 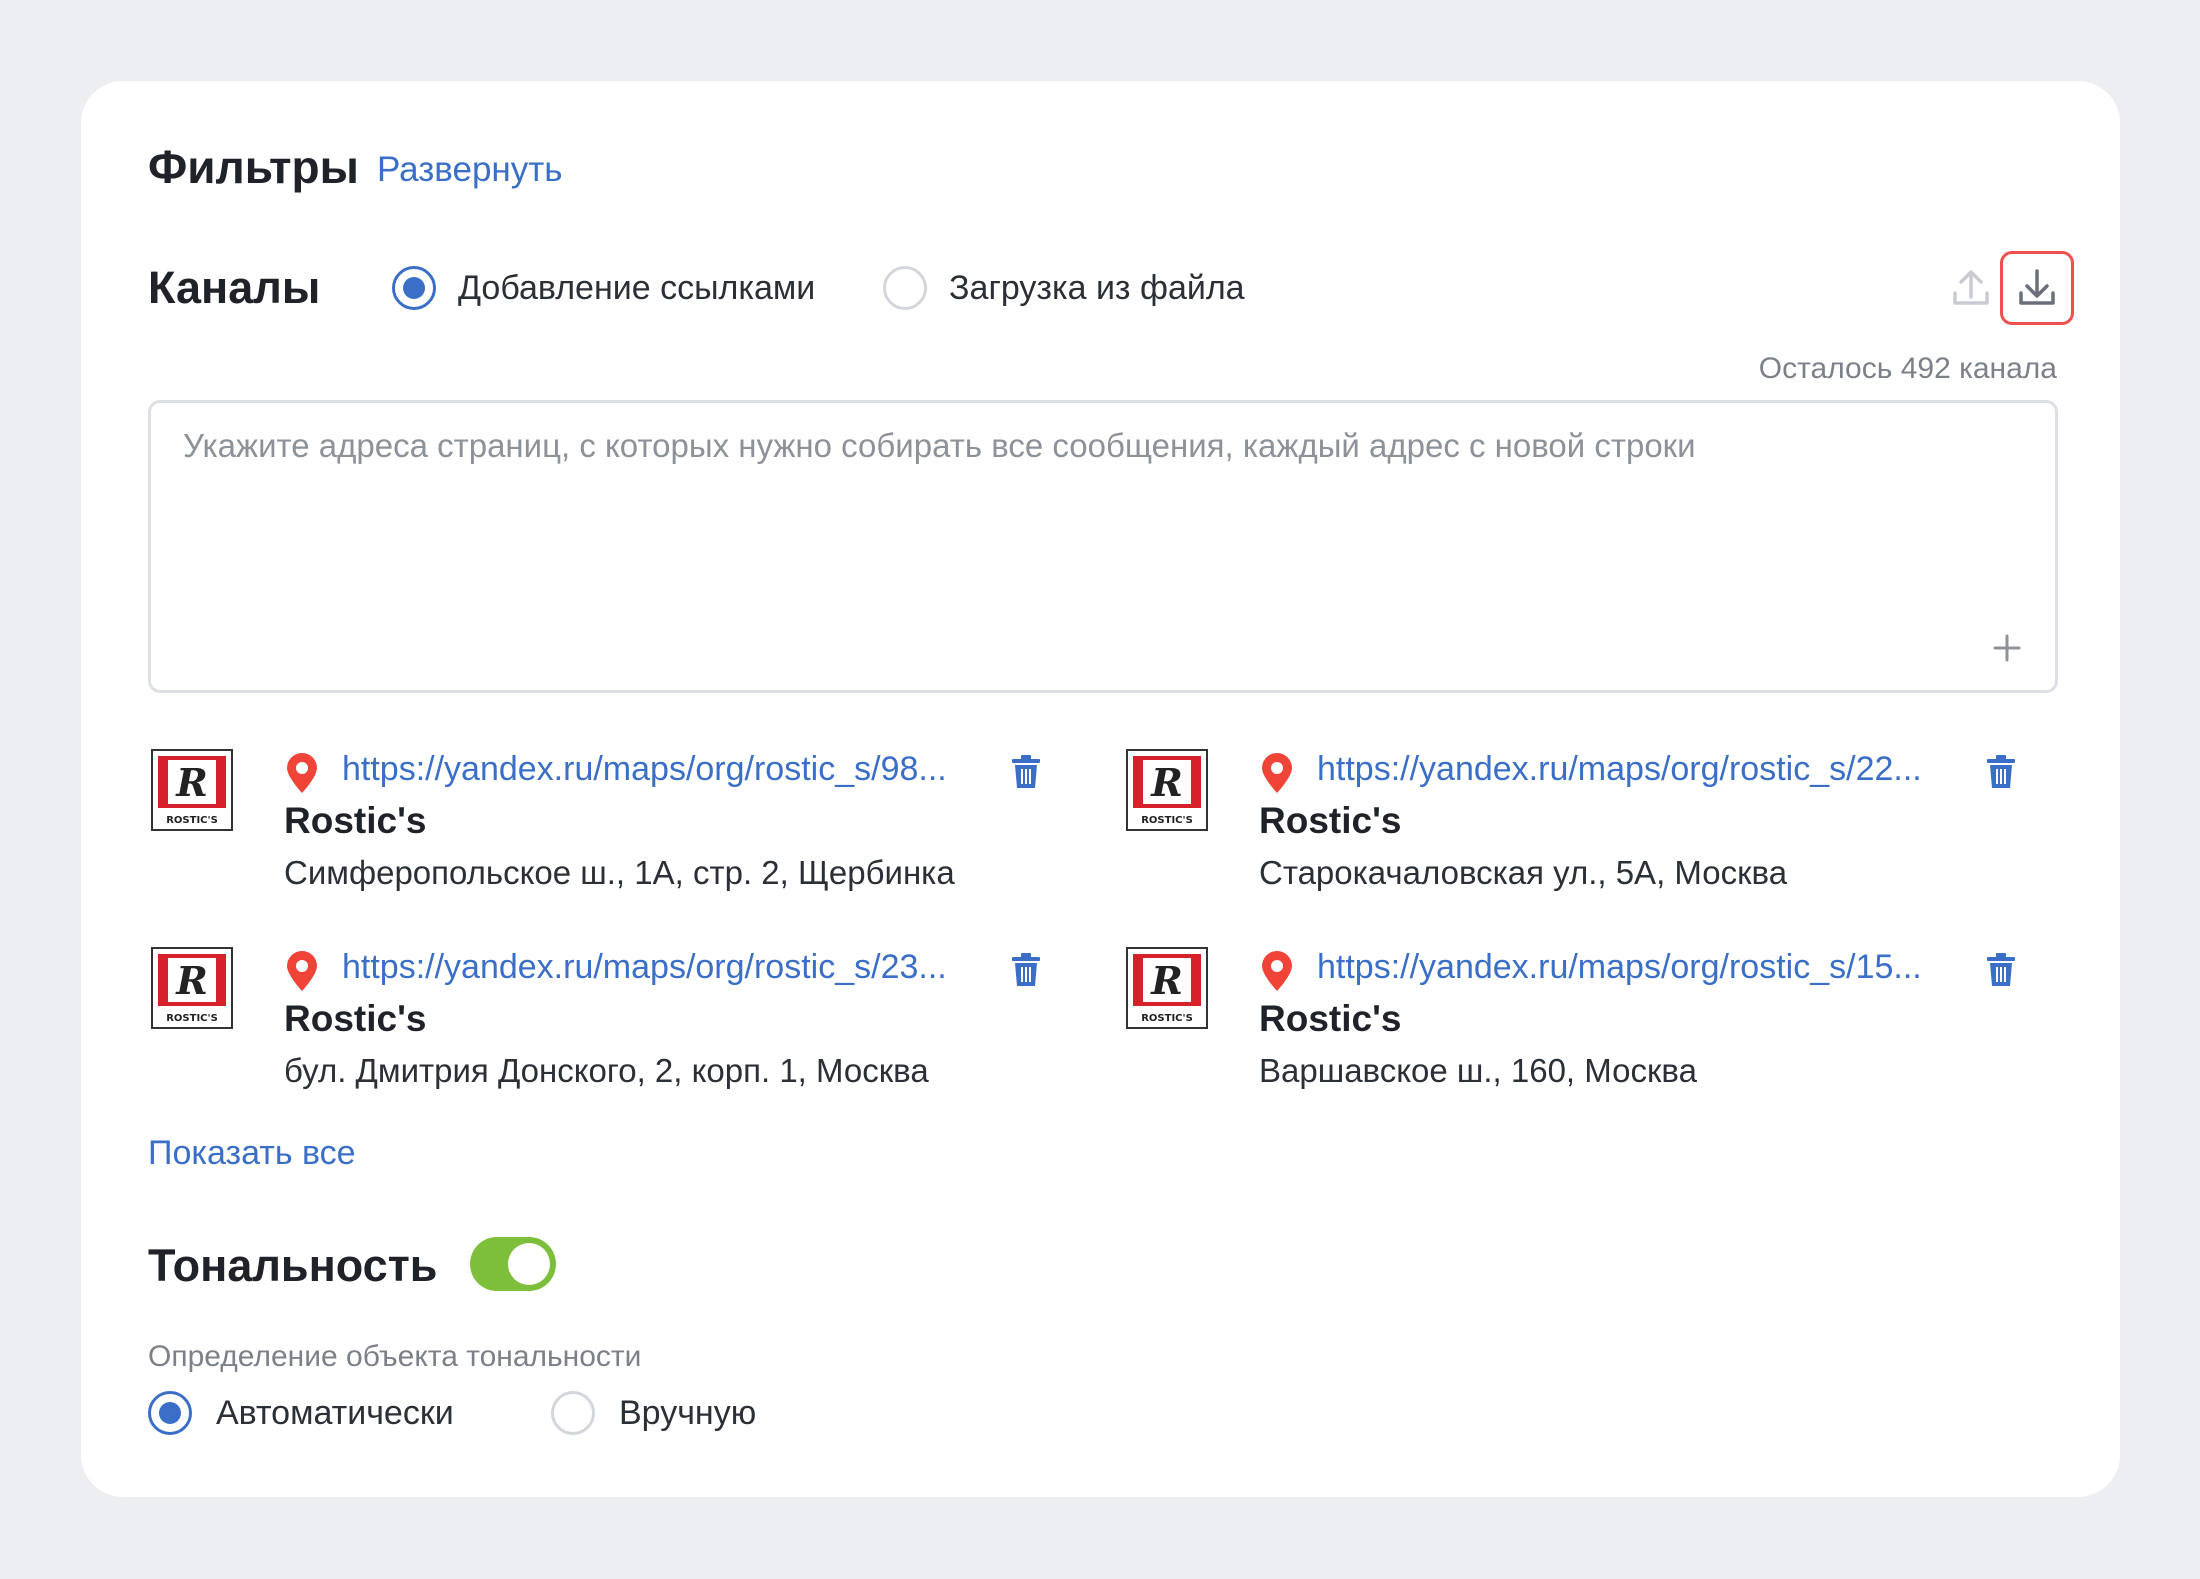 What do you see at coordinates (395, 1356) in the screenshot?
I see `tonality-object-label: Определение объекта тональности` at bounding box center [395, 1356].